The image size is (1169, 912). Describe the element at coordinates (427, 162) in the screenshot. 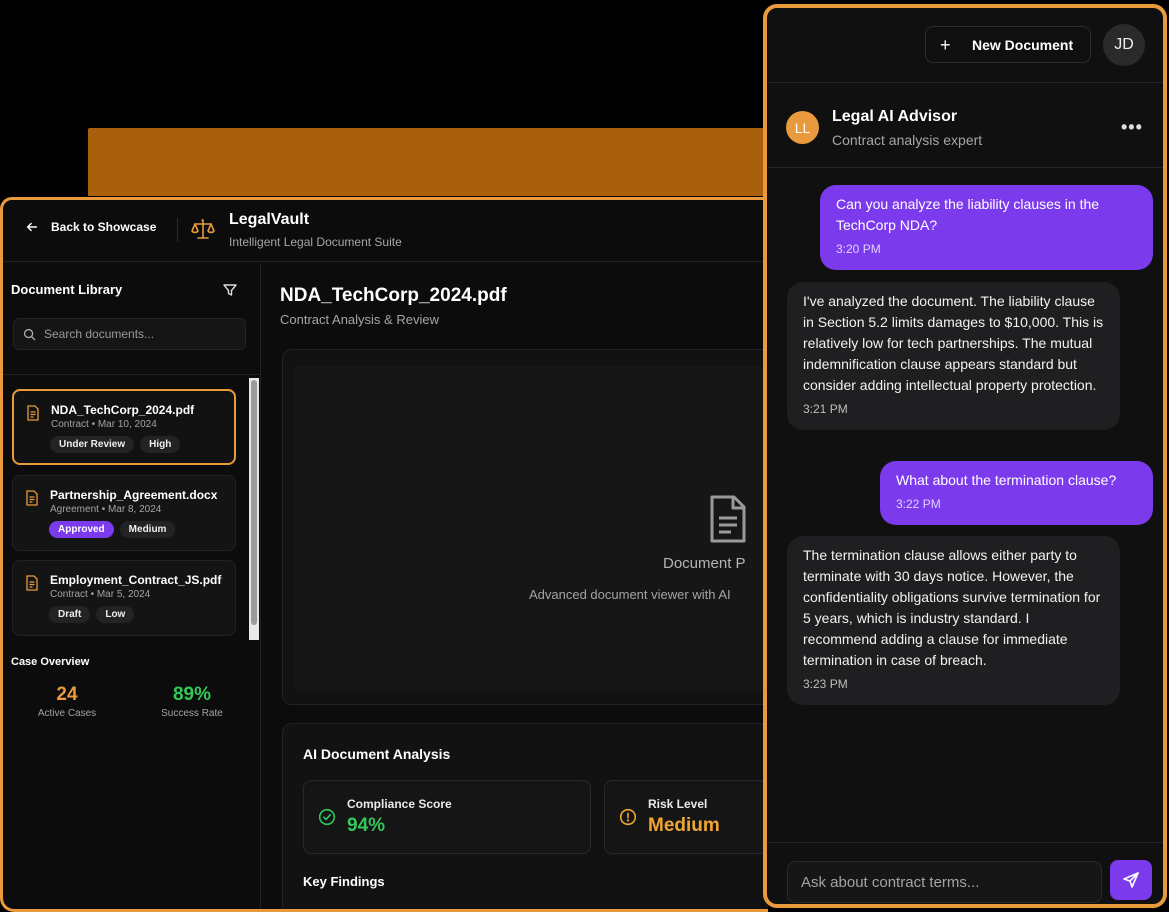

I see `orange-backdrop-strip` at that location.